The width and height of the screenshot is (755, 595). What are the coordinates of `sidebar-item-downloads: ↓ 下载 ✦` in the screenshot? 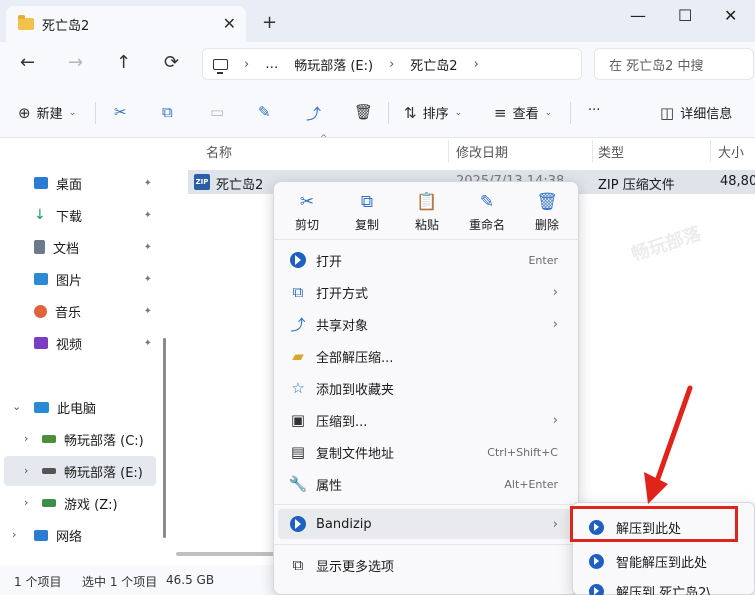 It's located at (95, 215).